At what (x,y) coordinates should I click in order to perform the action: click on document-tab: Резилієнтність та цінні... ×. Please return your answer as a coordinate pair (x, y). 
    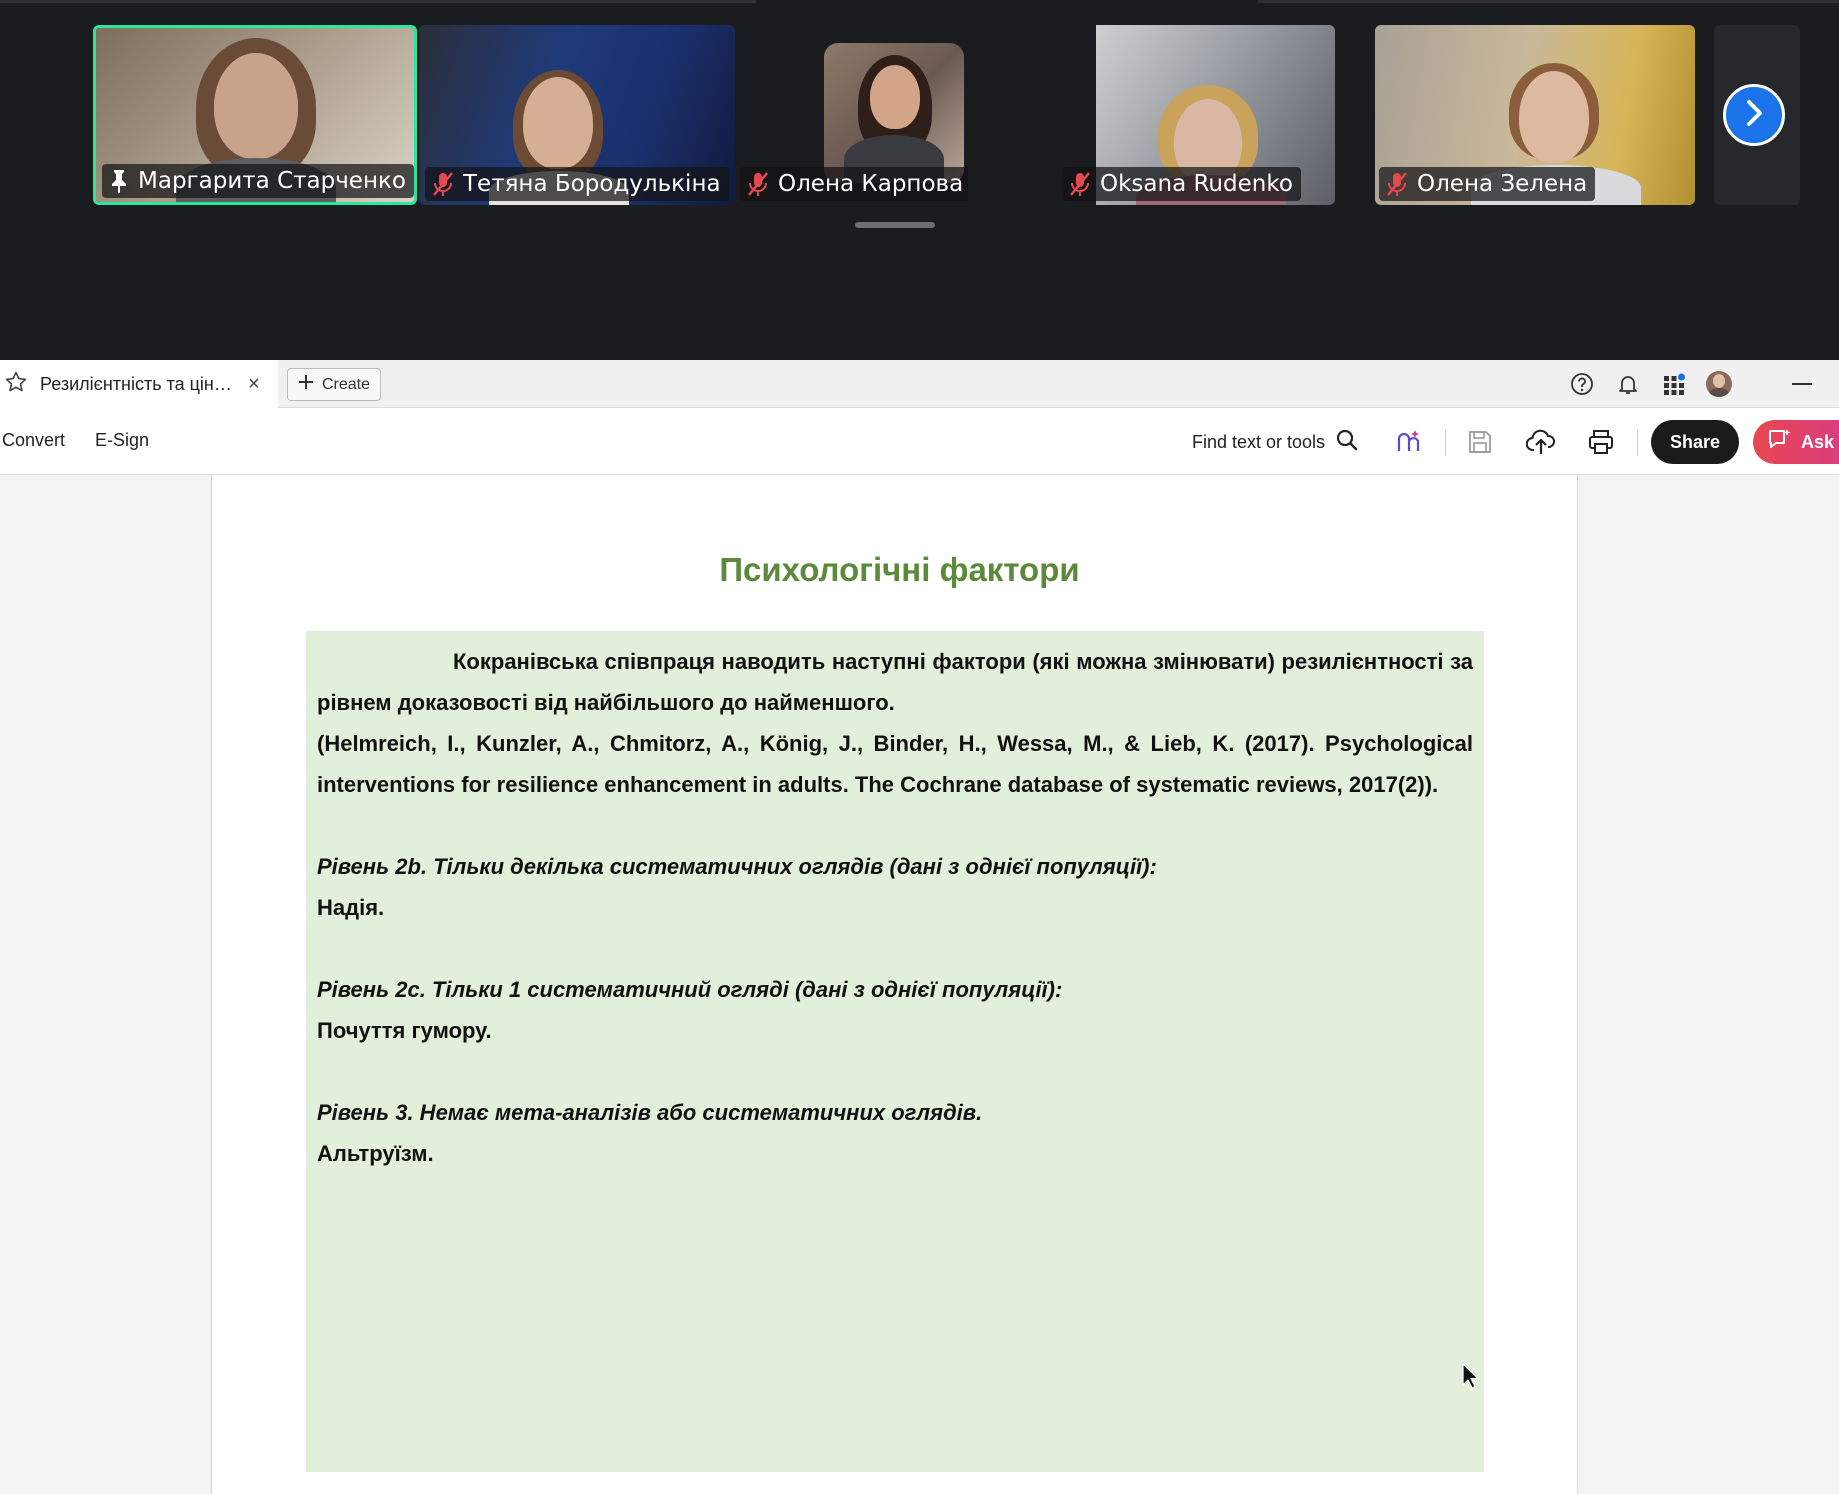
    Looking at the image, I should click on (139, 384).